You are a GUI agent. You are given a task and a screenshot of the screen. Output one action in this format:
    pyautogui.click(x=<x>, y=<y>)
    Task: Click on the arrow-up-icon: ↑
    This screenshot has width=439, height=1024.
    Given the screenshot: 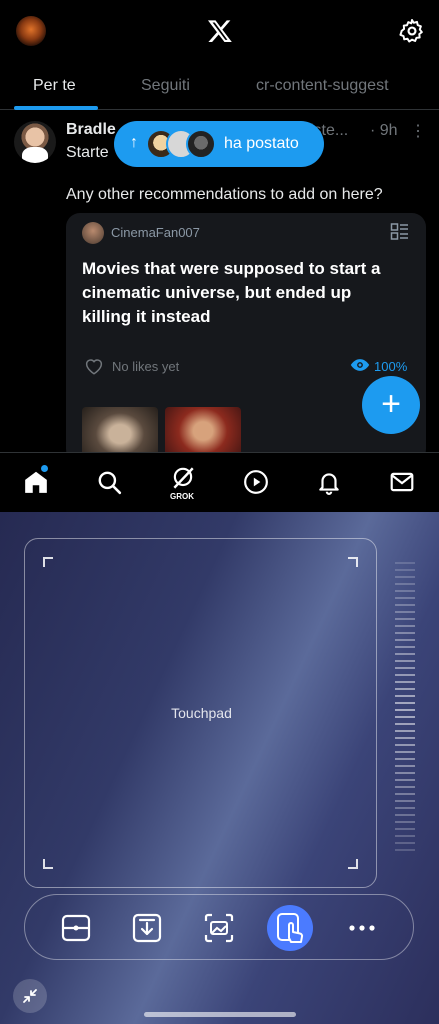 What is the action you would take?
    pyautogui.click(x=134, y=142)
    